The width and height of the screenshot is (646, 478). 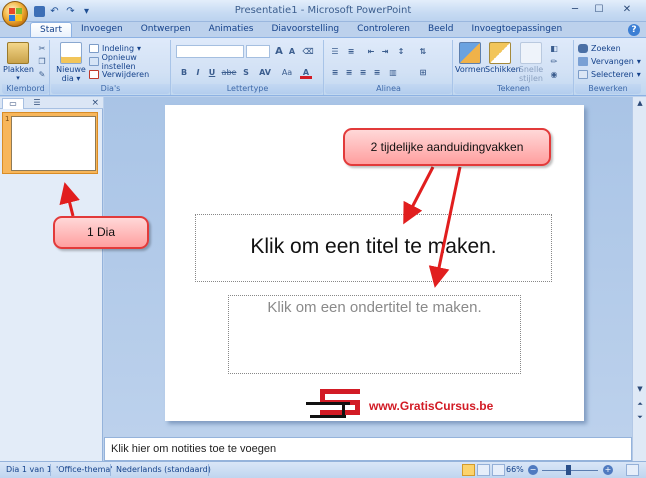 I want to click on fit-to-window-icon, so click(x=632, y=470).